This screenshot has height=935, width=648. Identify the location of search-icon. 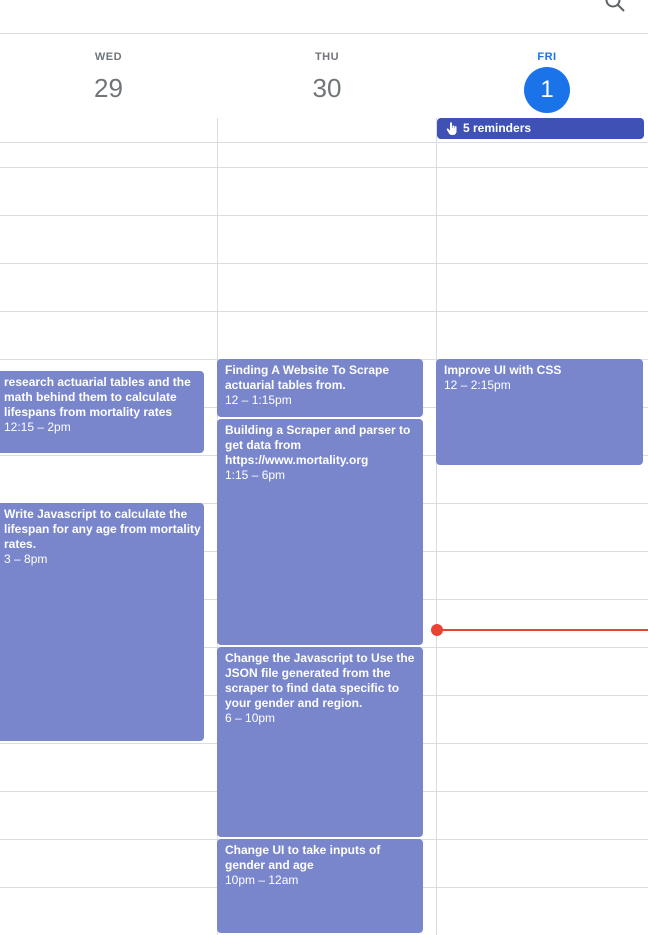
(615, 6).